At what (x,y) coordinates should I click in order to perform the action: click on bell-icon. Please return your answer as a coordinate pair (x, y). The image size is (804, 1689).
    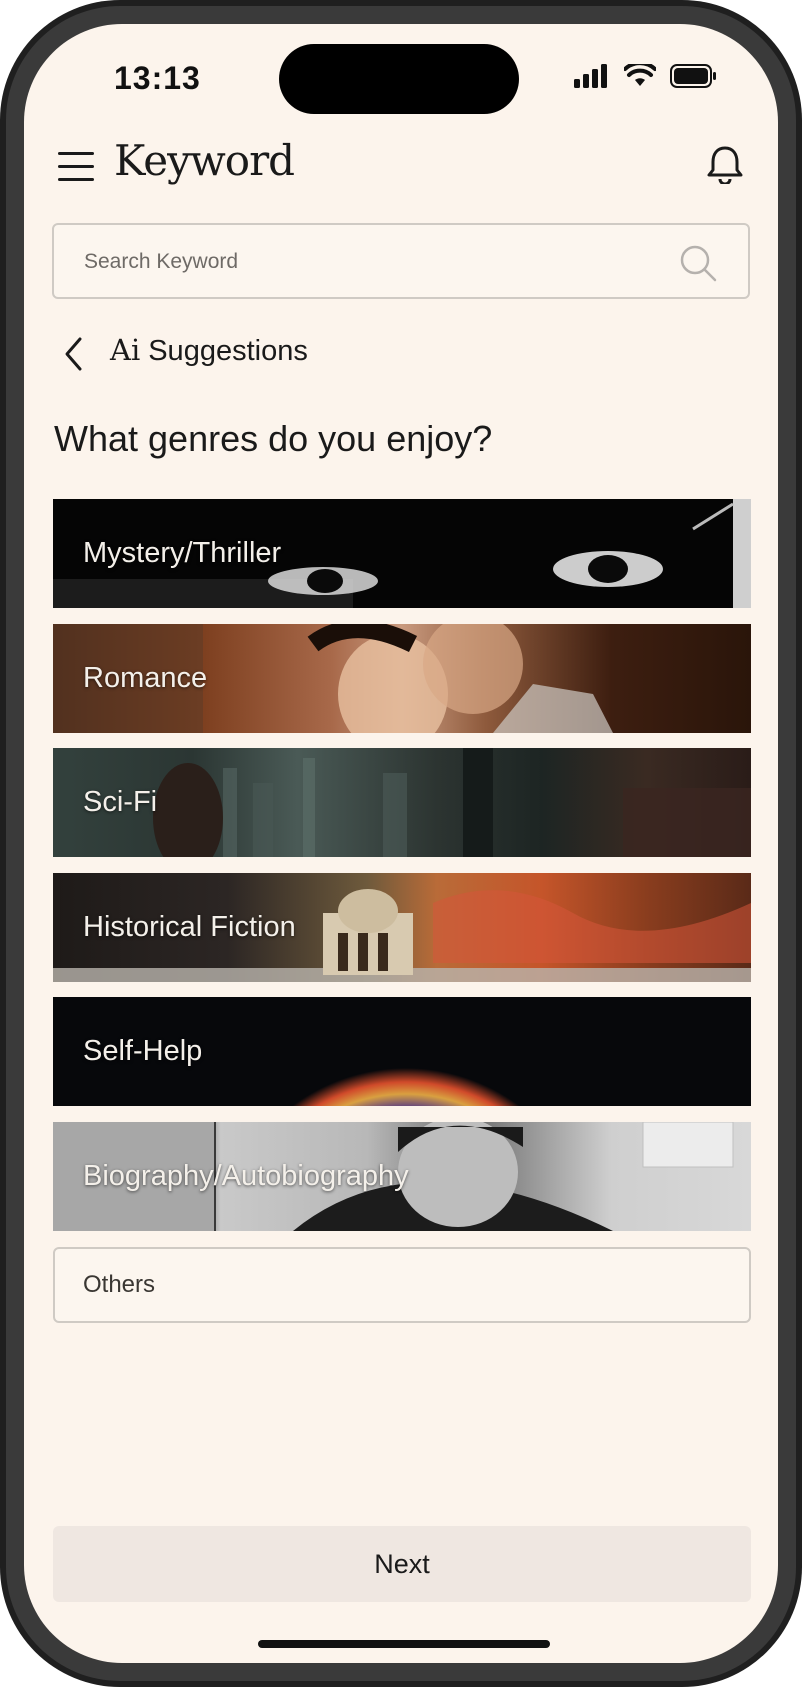
    Looking at the image, I should click on (725, 164).